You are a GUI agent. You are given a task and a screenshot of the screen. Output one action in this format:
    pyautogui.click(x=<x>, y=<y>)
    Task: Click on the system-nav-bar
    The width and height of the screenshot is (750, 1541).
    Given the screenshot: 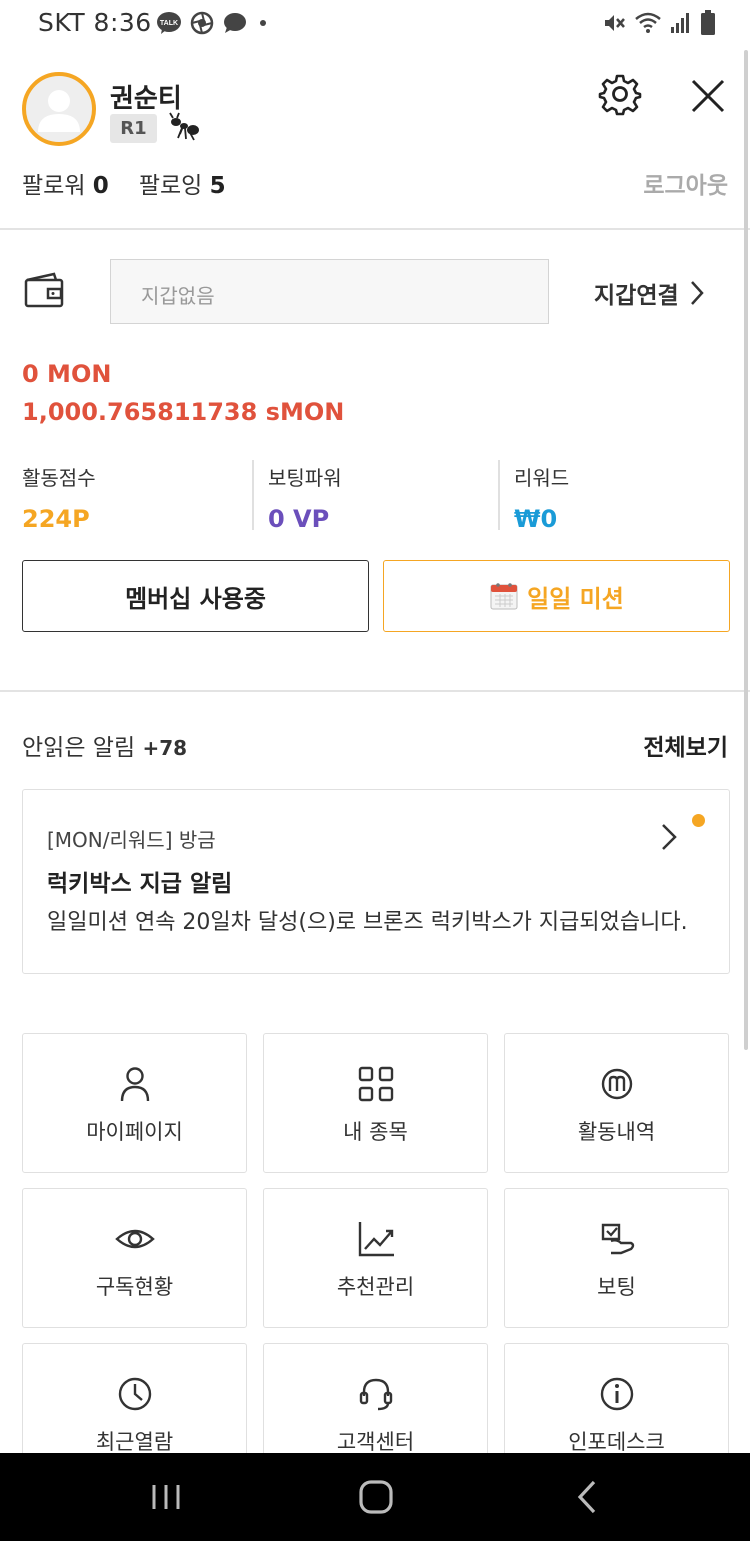 What is the action you would take?
    pyautogui.click(x=375, y=1497)
    